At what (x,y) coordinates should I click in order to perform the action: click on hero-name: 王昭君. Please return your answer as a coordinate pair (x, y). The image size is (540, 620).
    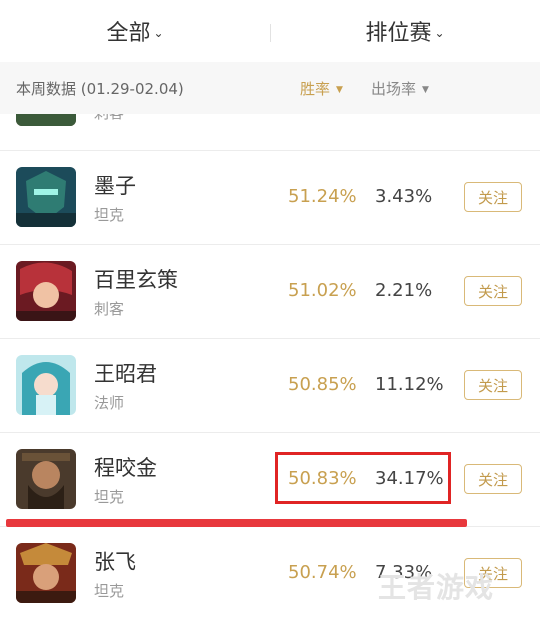
    Looking at the image, I should click on (125, 374).